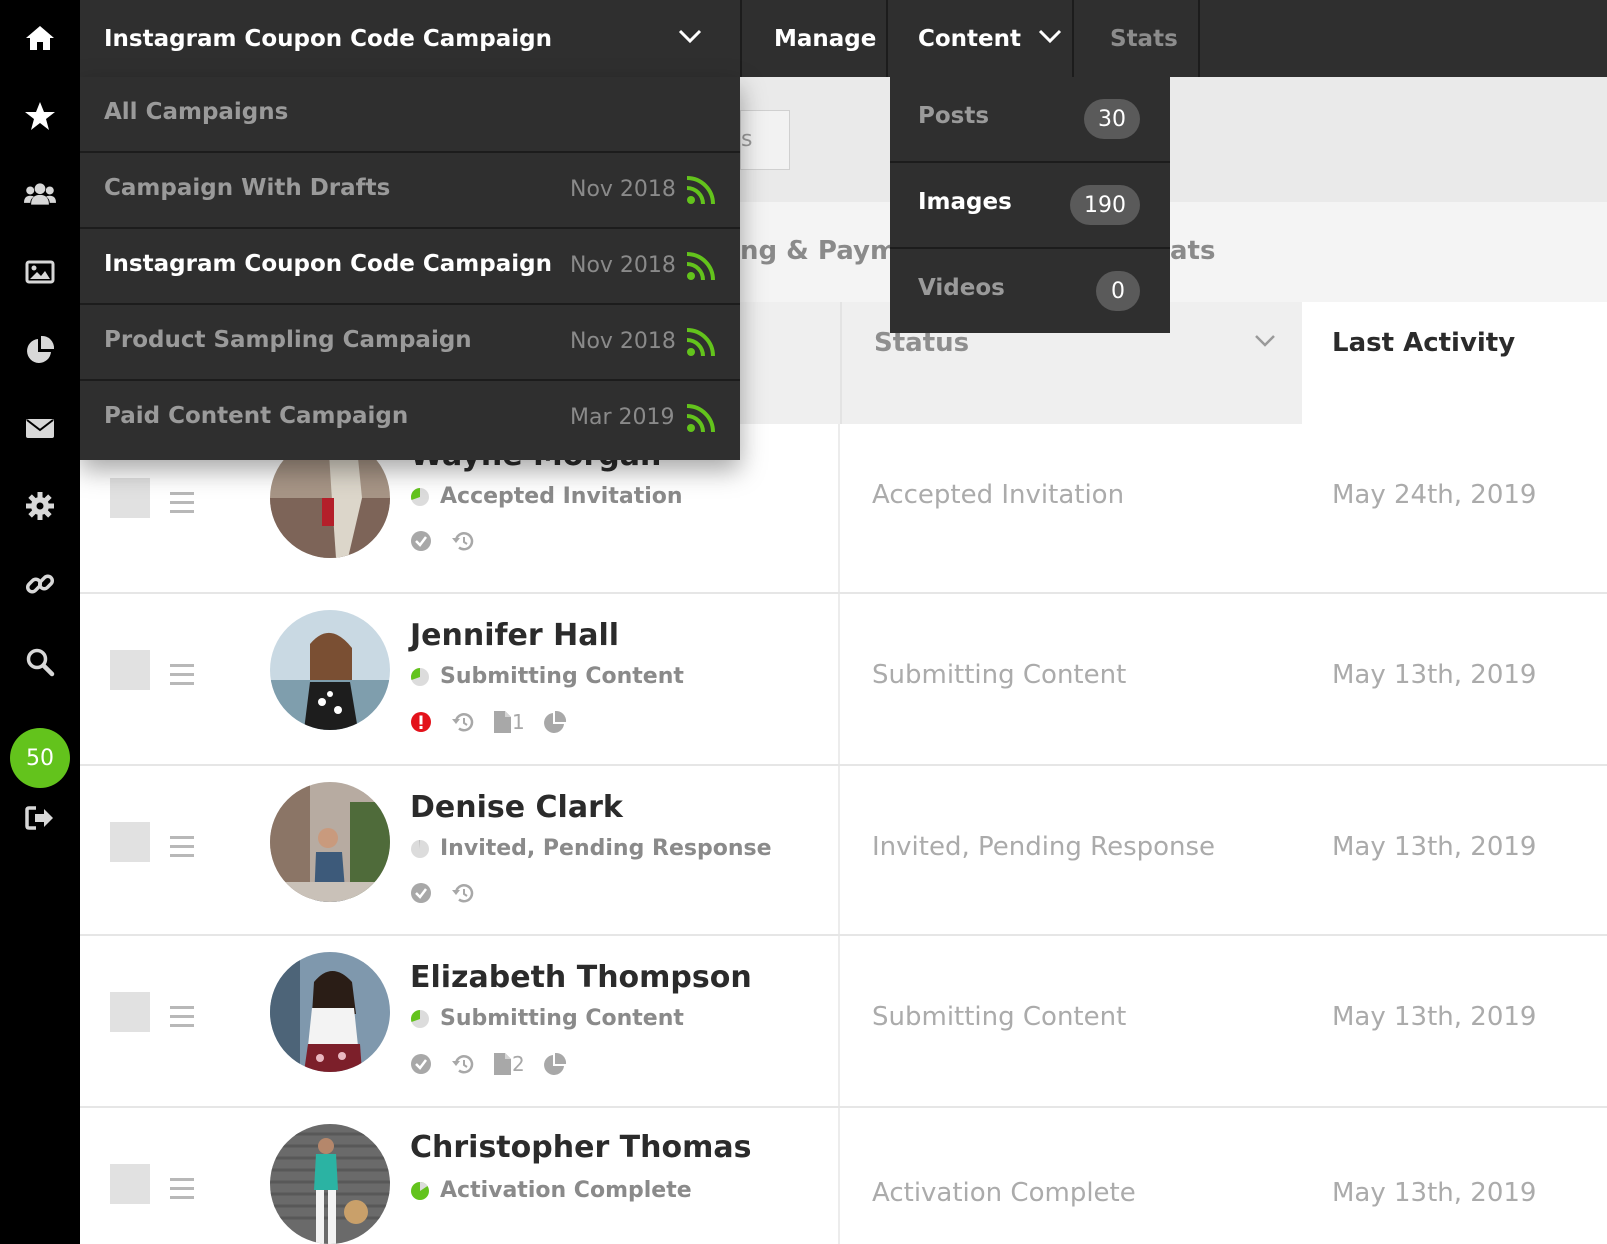 Image resolution: width=1607 pixels, height=1244 pixels. I want to click on content-option-posts: Posts 30, so click(1030, 120).